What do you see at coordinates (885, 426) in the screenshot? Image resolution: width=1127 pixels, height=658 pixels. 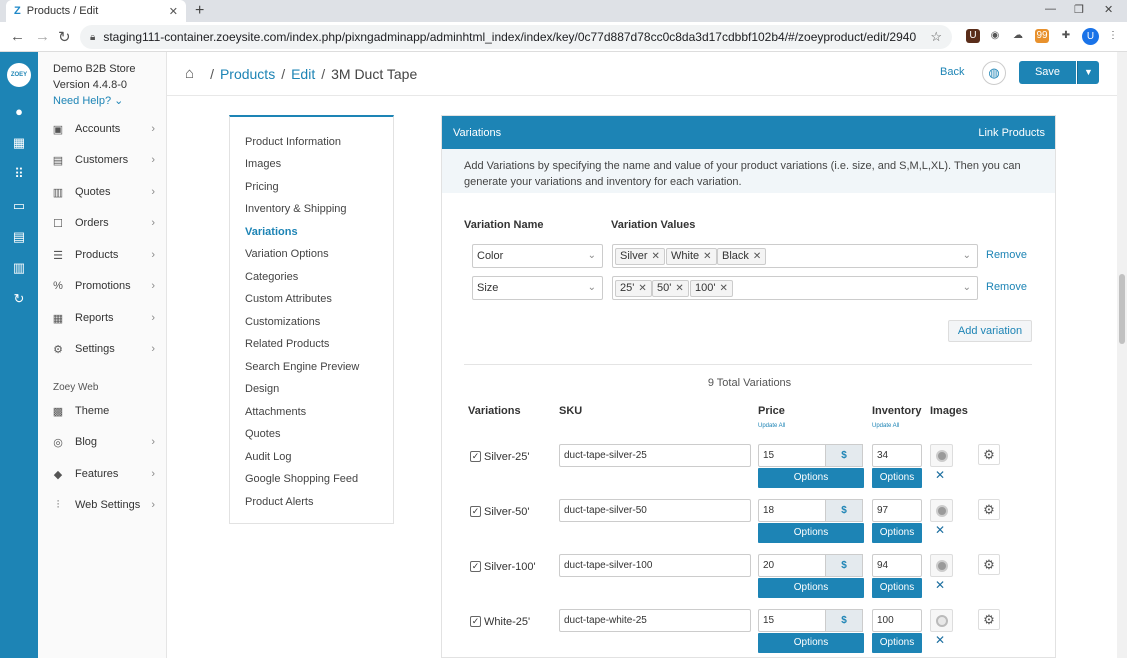 I see `inventory-update-all-link: Update All` at bounding box center [885, 426].